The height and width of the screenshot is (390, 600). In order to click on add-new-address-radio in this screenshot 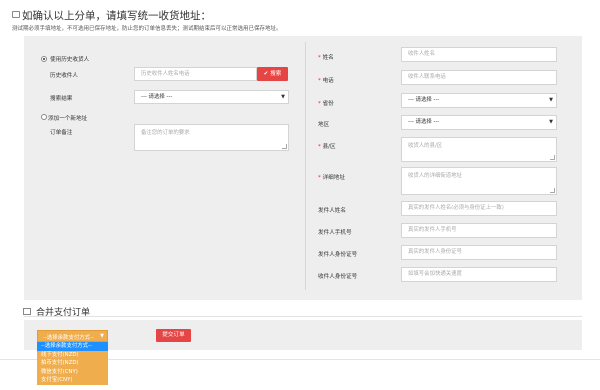, I will do `click(44, 117)`.